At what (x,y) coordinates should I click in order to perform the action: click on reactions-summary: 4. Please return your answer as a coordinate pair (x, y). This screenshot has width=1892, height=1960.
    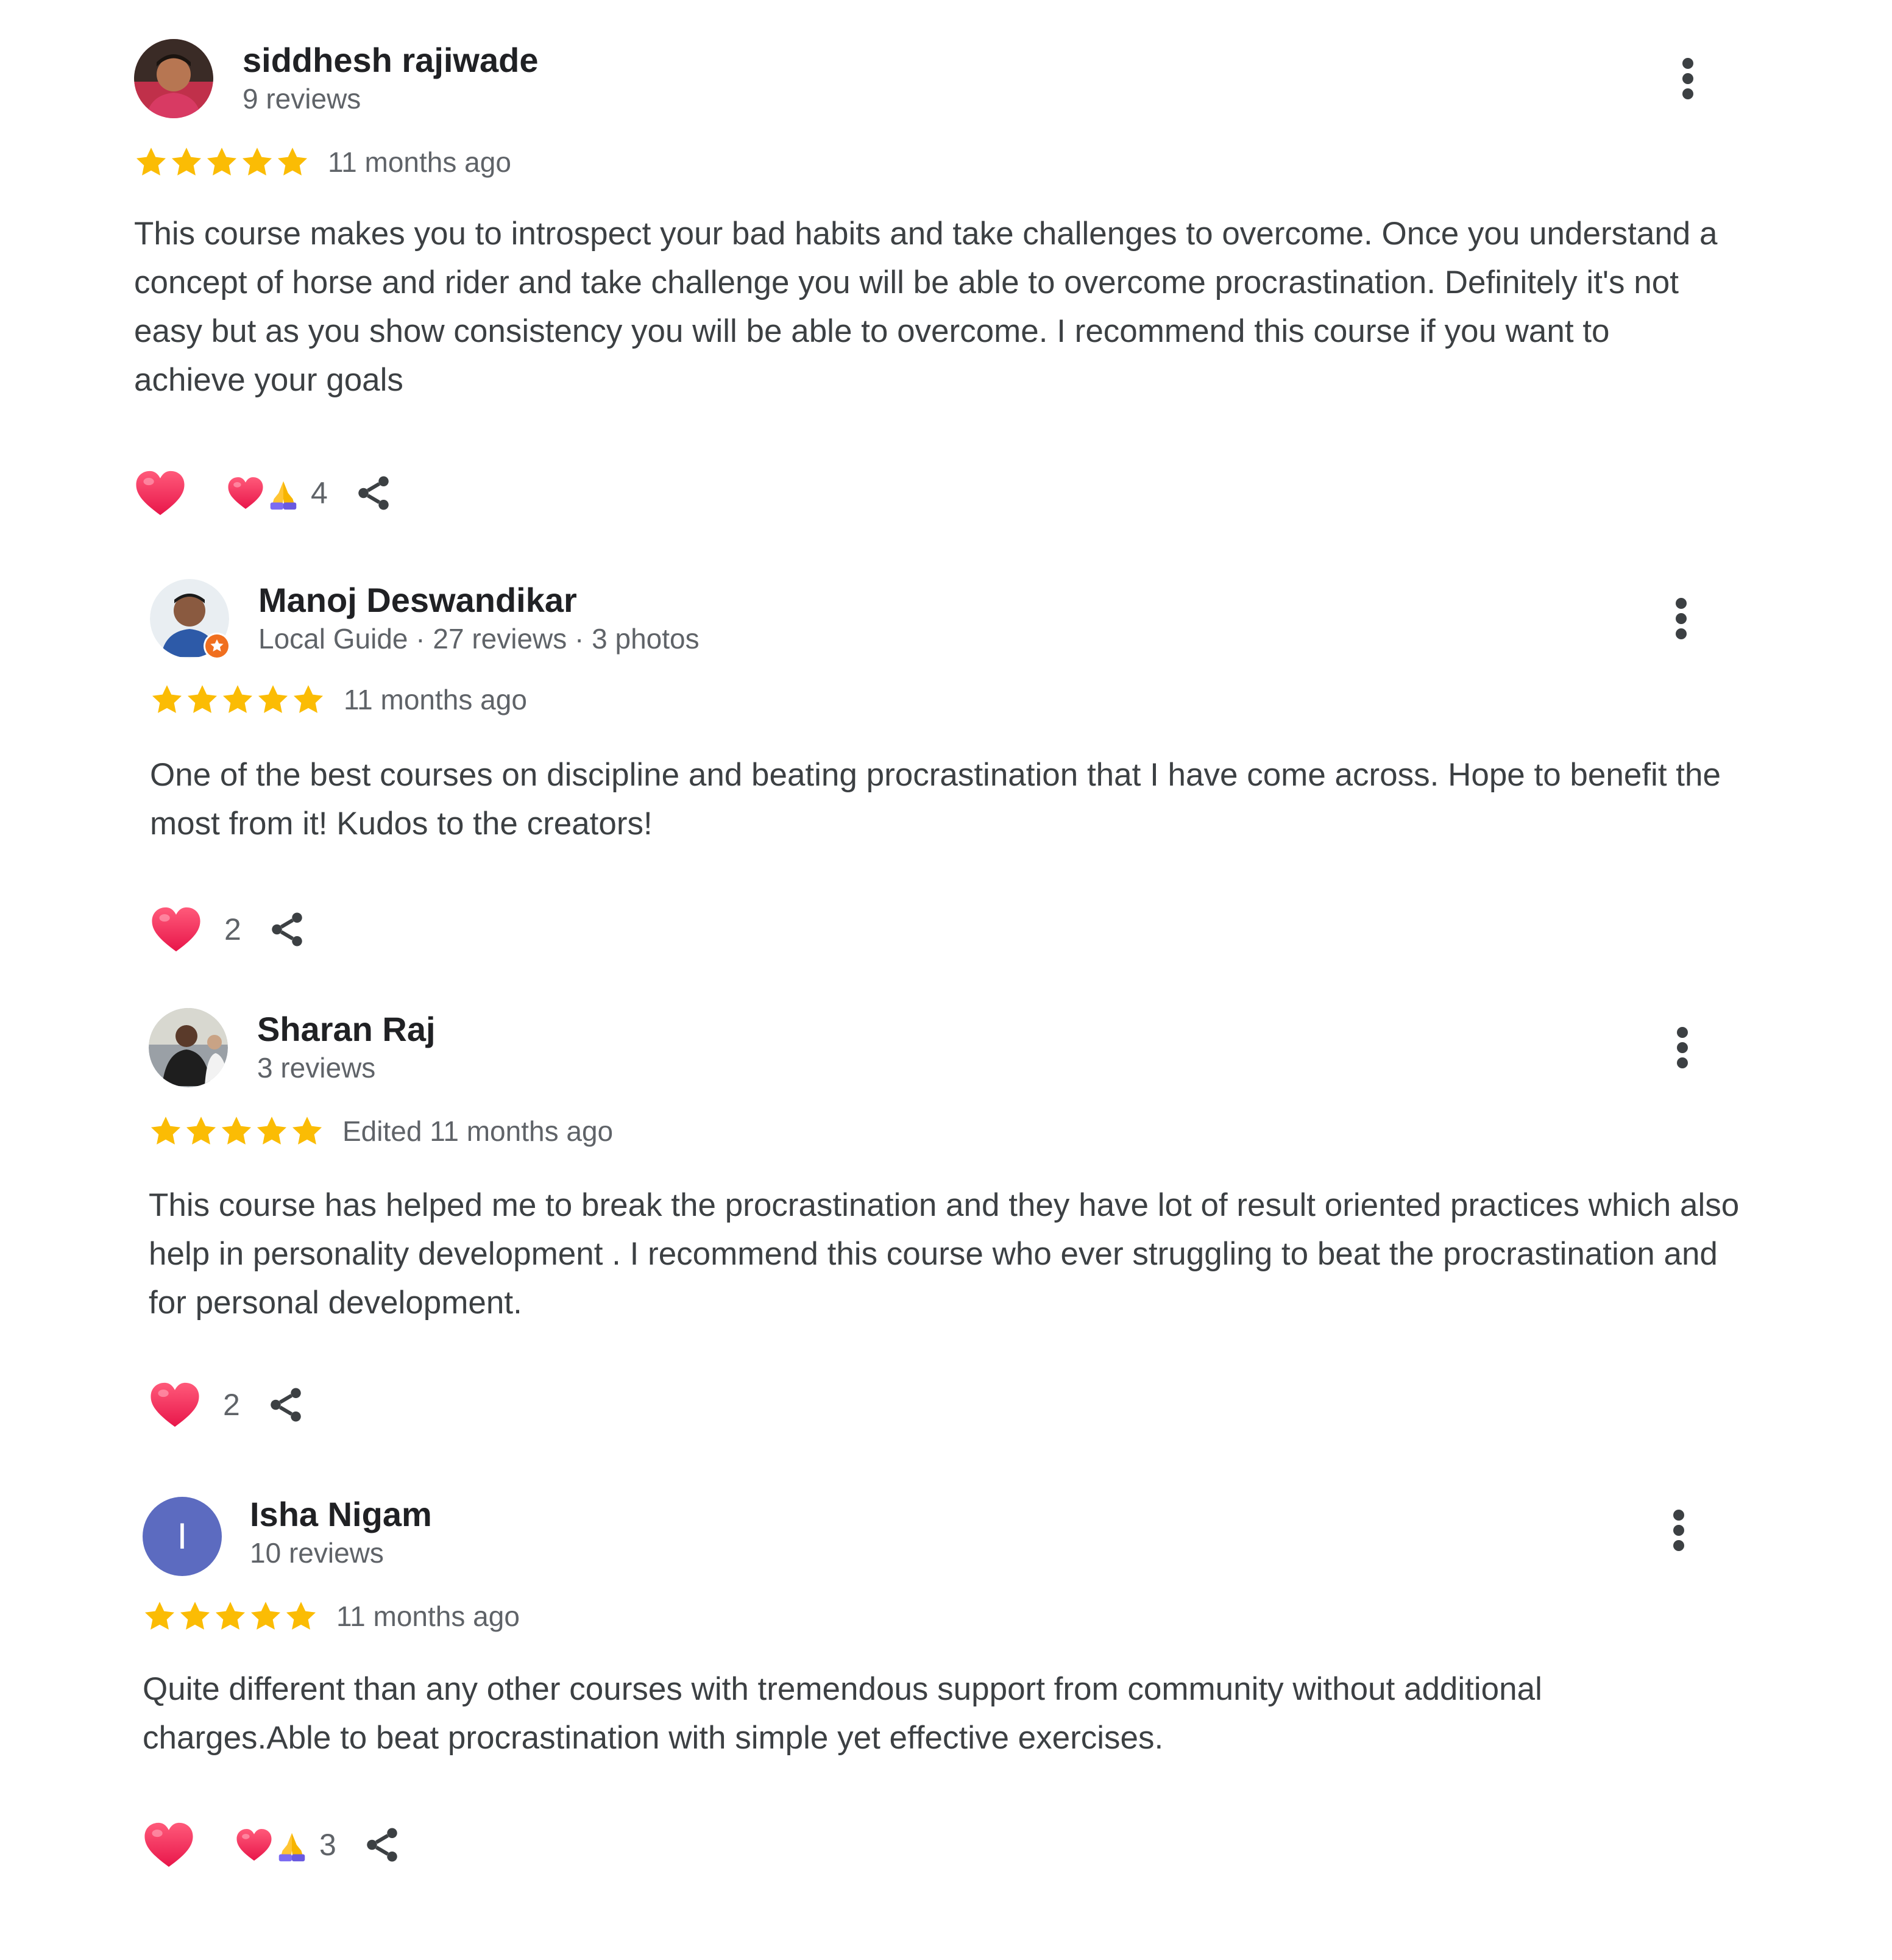
    Looking at the image, I should click on (277, 493).